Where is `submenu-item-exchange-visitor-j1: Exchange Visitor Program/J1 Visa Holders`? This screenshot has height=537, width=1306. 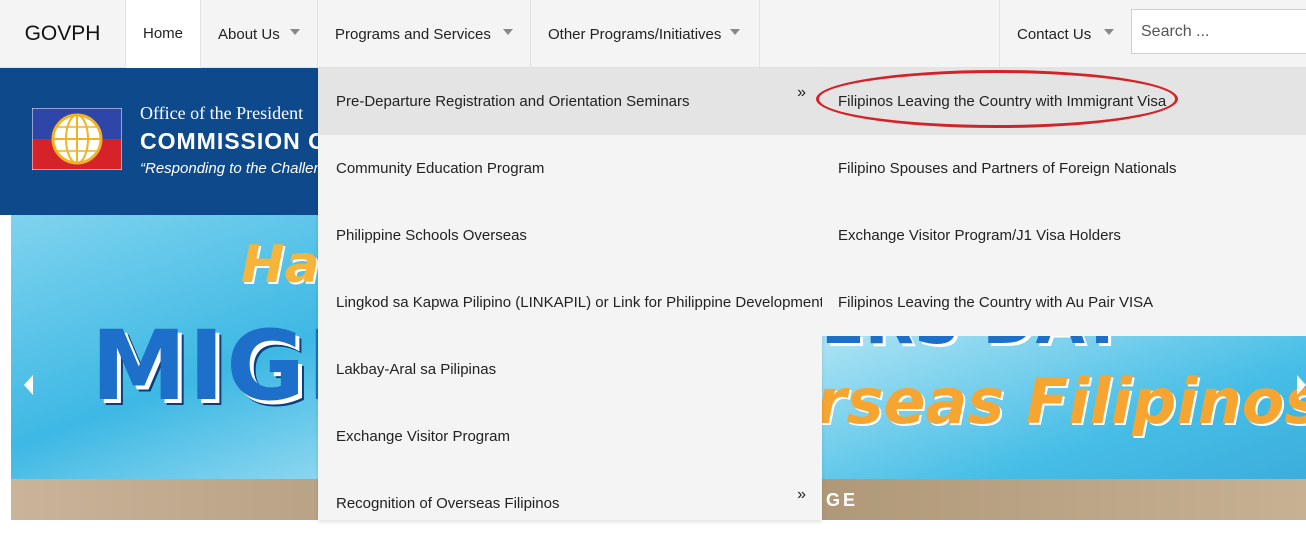 submenu-item-exchange-visitor-j1: Exchange Visitor Program/J1 Visa Holders is located at coordinates (1064, 235).